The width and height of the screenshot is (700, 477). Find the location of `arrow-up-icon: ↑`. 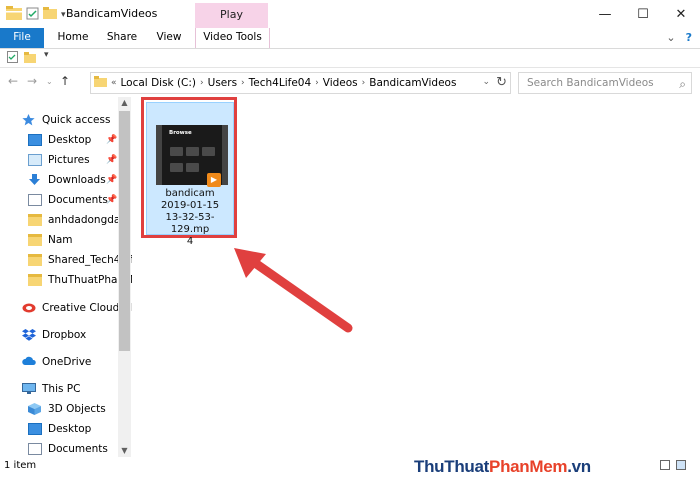

arrow-up-icon: ↑ is located at coordinates (65, 81).